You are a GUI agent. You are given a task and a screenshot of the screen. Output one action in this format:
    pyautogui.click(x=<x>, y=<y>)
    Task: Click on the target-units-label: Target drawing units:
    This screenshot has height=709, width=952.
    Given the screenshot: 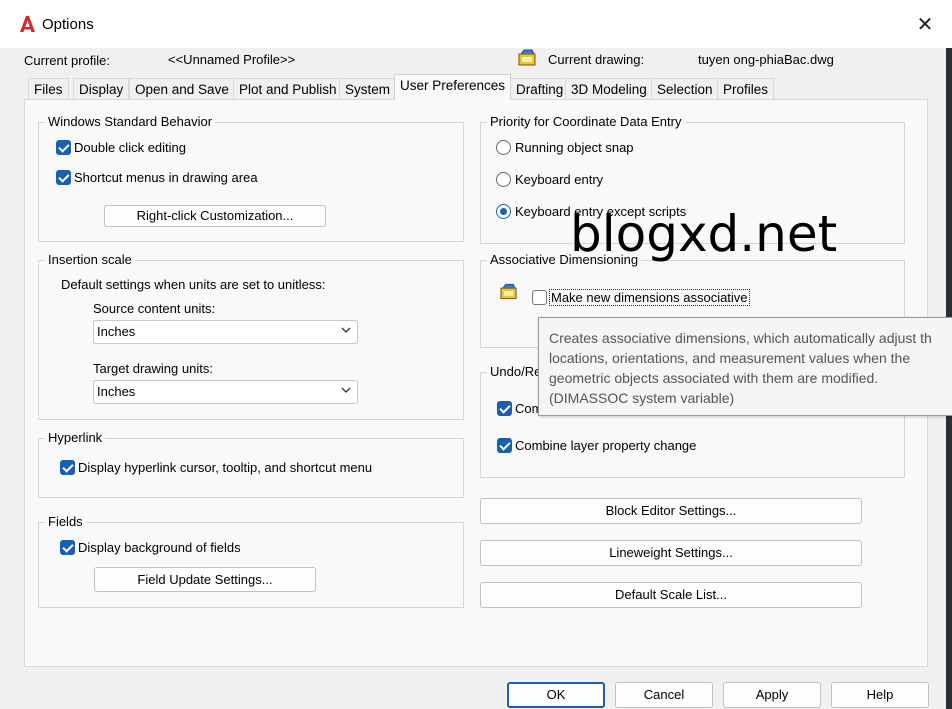 What is the action you would take?
    pyautogui.click(x=153, y=368)
    